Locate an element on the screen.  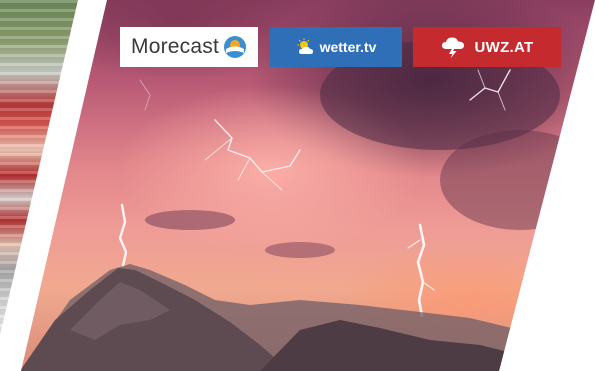
uwz-logo-text: UWZ.AT is located at coordinates (504, 47).